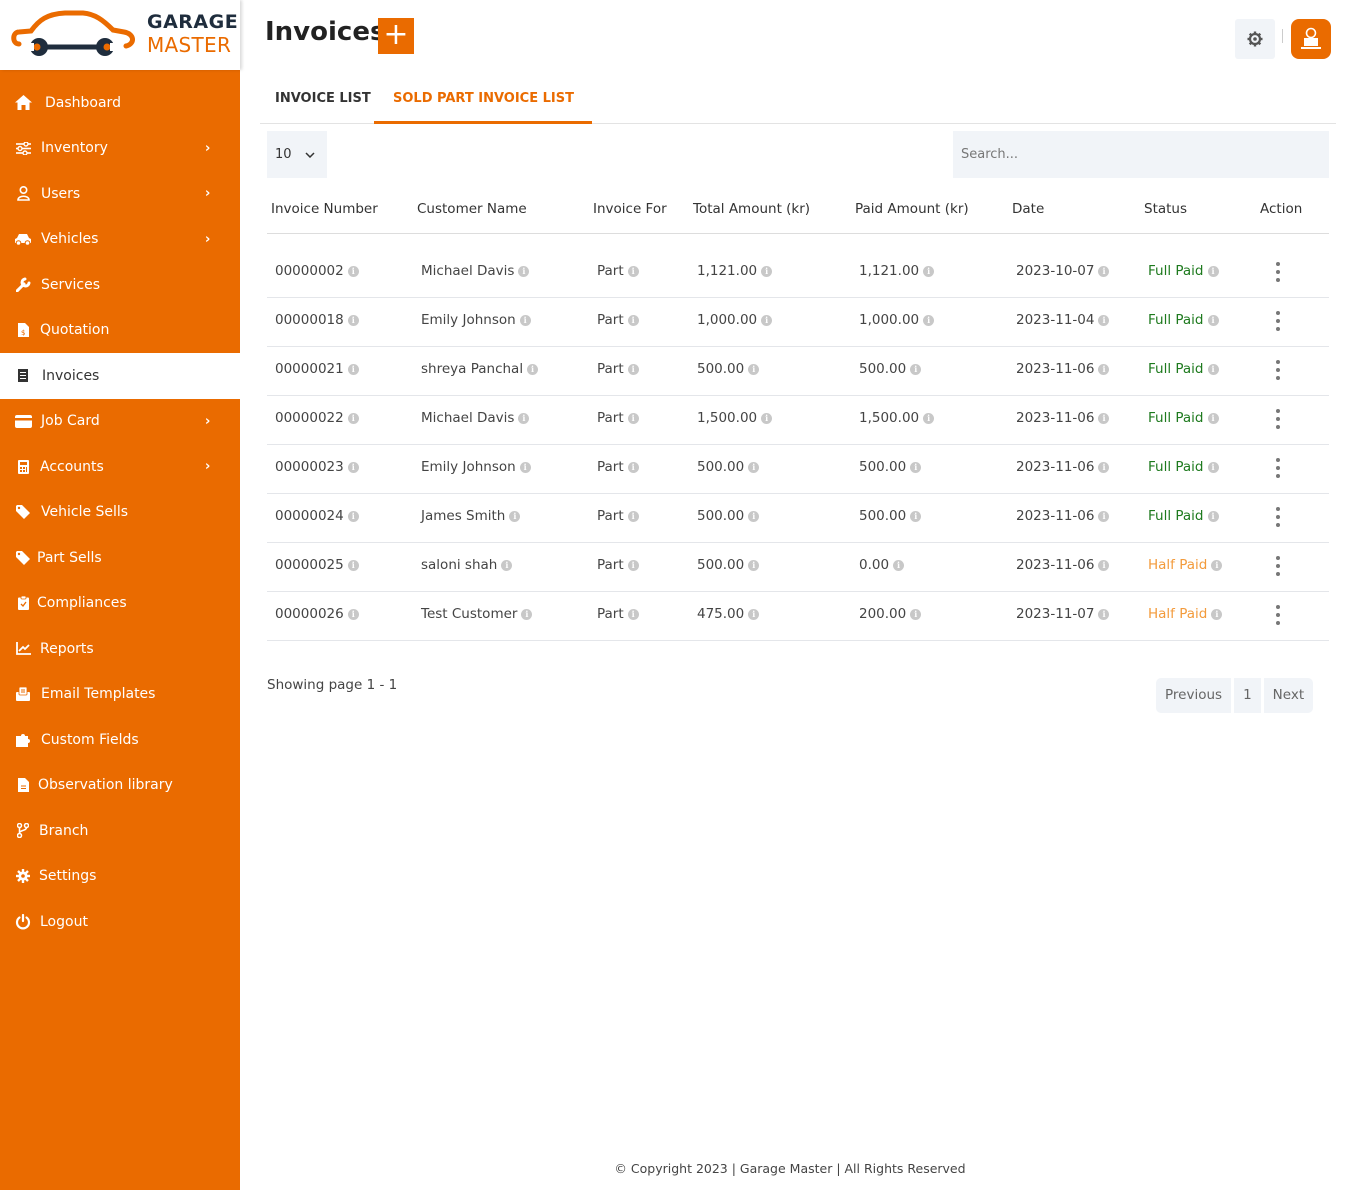 The image size is (1366, 1190). What do you see at coordinates (324, 209) in the screenshot?
I see `column-header-invoice-number: Invoice Number` at bounding box center [324, 209].